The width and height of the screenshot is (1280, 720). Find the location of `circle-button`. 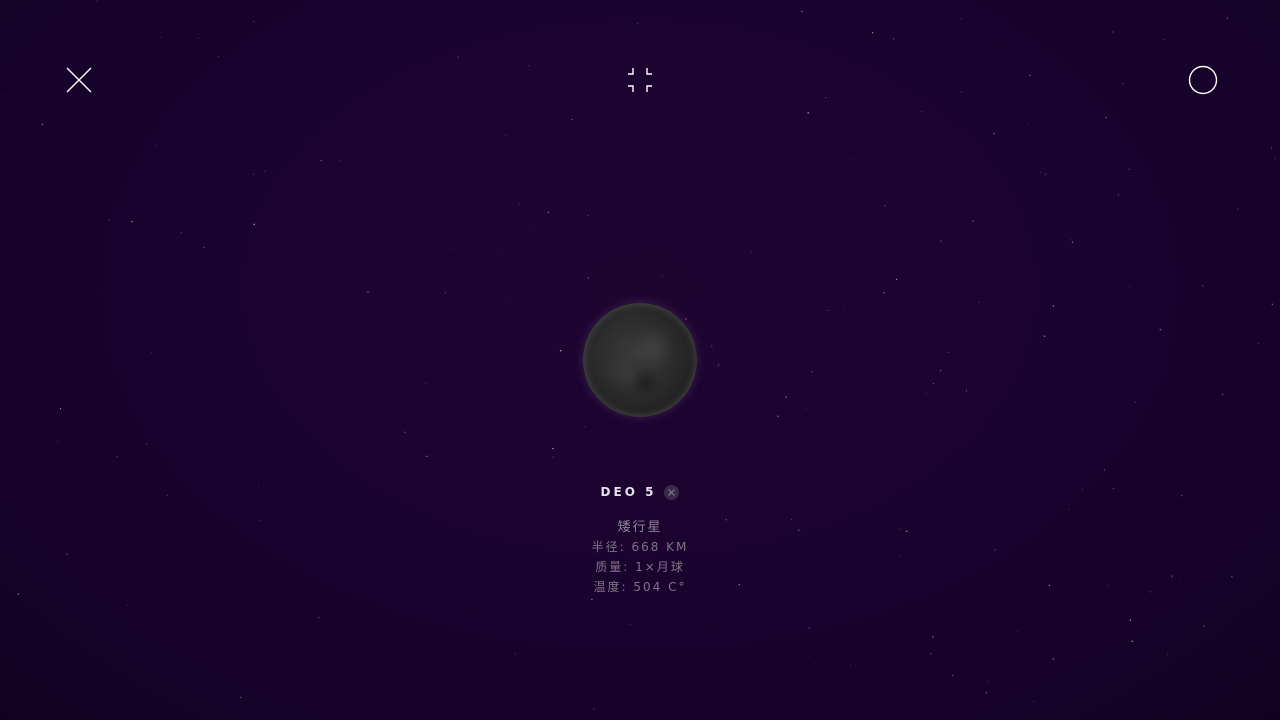

circle-button is located at coordinates (1203, 80).